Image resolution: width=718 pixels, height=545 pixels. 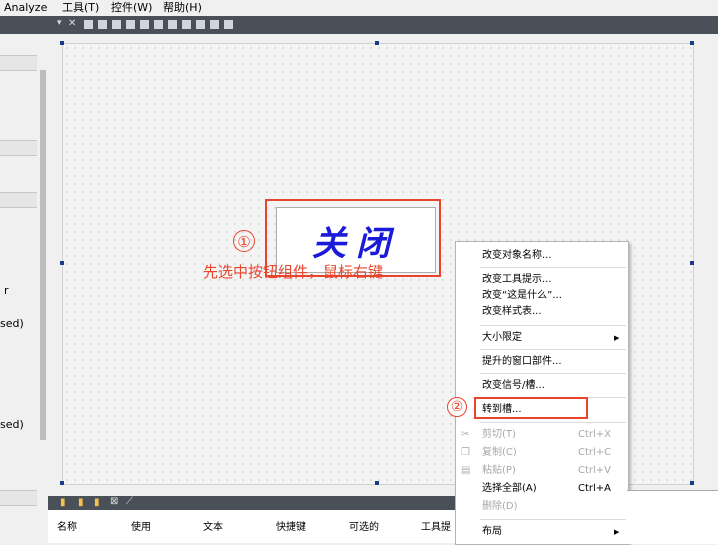 I want to click on copy-icon: ❐, so click(x=465, y=452).